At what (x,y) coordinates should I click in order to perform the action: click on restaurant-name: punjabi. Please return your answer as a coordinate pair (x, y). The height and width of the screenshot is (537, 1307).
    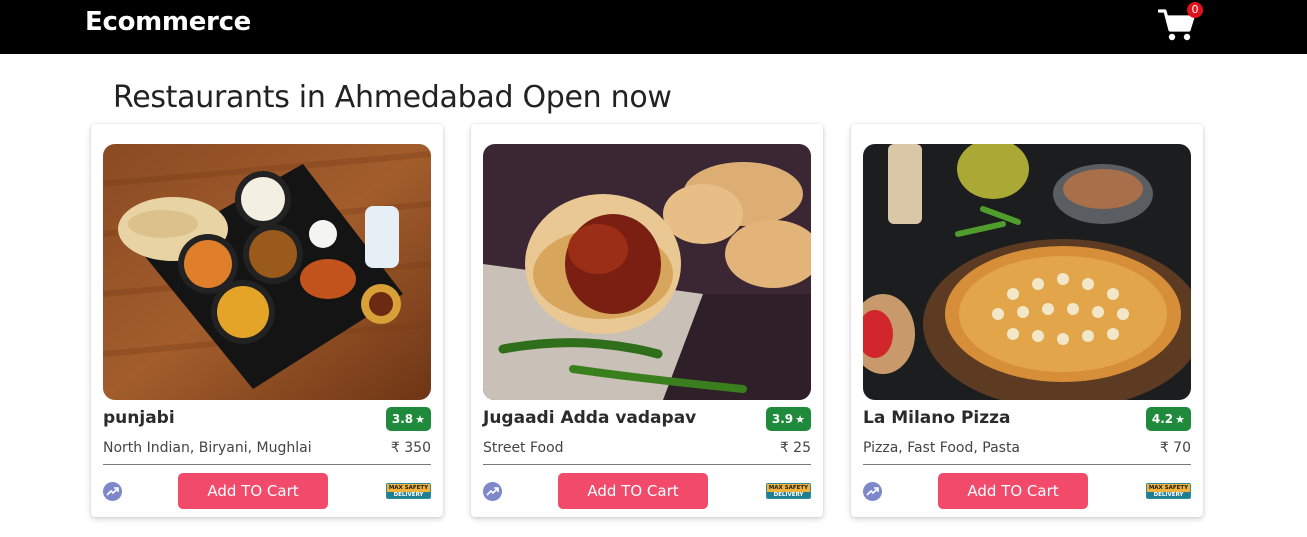
    Looking at the image, I should click on (139, 418).